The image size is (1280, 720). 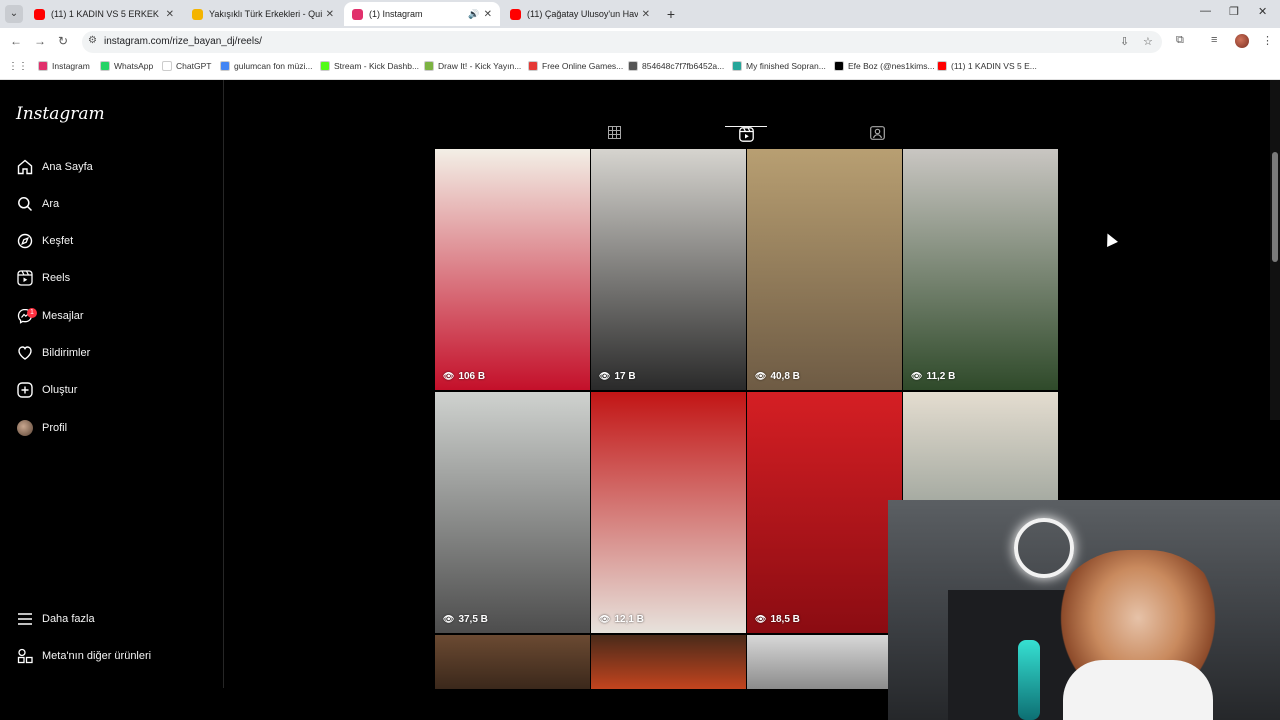 I want to click on view-count: 👁 40,8 B, so click(x=777, y=376).